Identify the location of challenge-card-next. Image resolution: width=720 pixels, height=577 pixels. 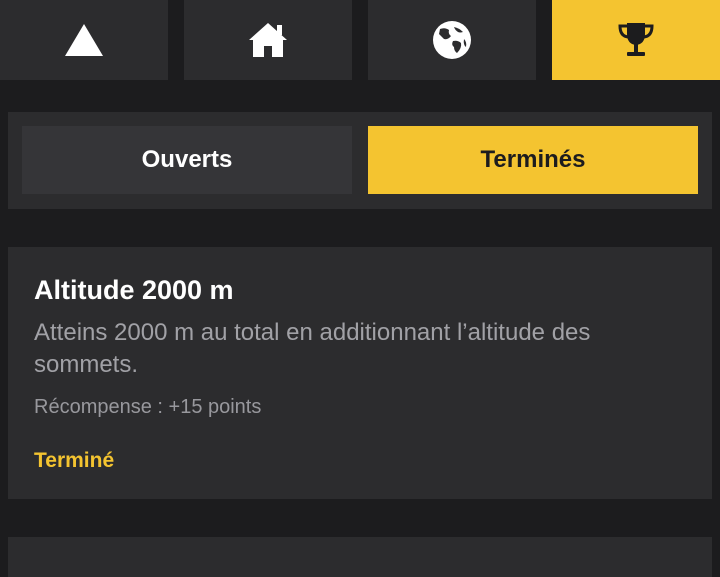
(360, 557).